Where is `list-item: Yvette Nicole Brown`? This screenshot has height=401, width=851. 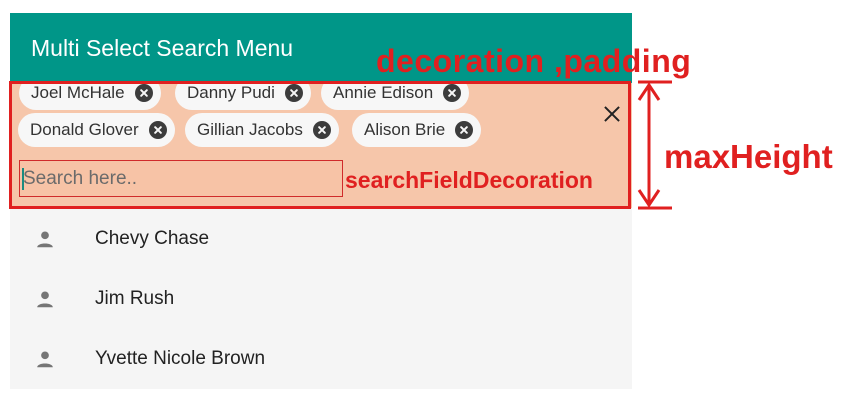 list-item: Yvette Nicole Brown is located at coordinates (321, 359).